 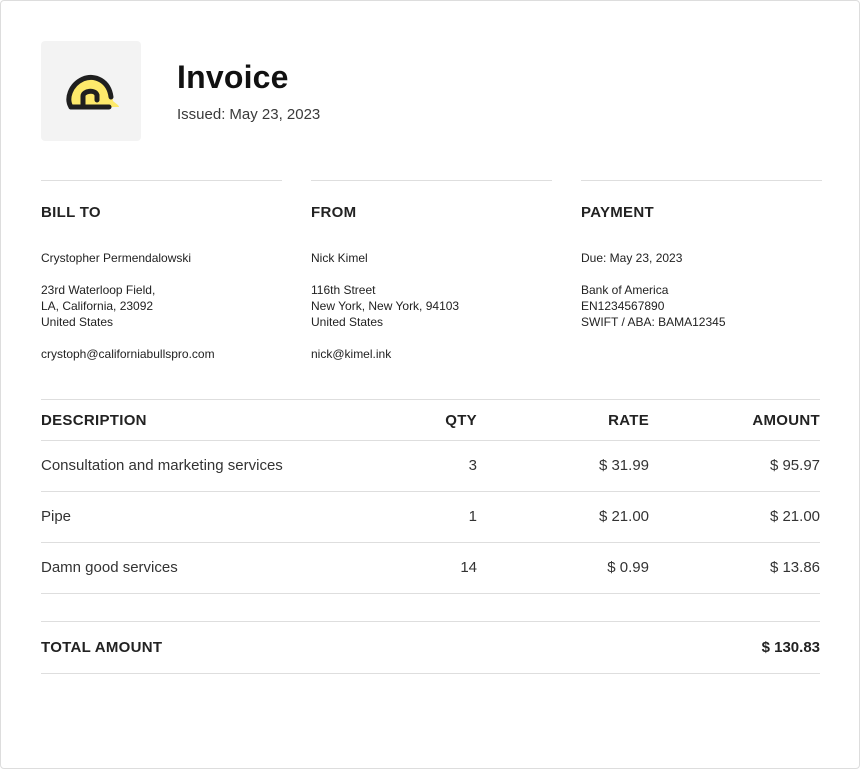 I want to click on payment-account: EN1234567890, so click(x=623, y=306).